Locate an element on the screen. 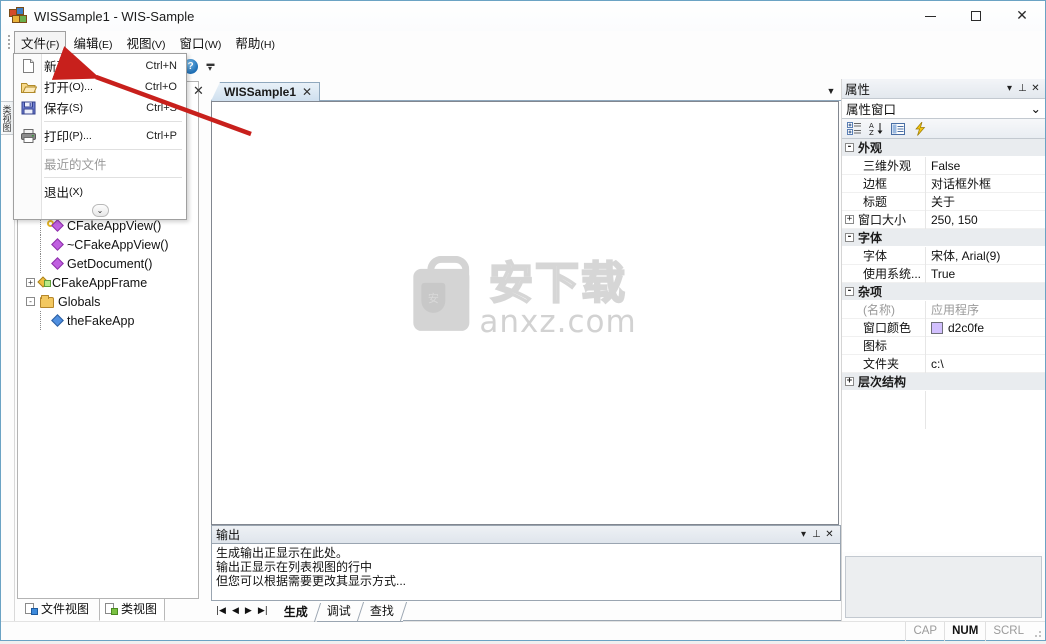 This screenshot has height=644, width=1046. menu-window: 窗口(W) is located at coordinates (200, 42).